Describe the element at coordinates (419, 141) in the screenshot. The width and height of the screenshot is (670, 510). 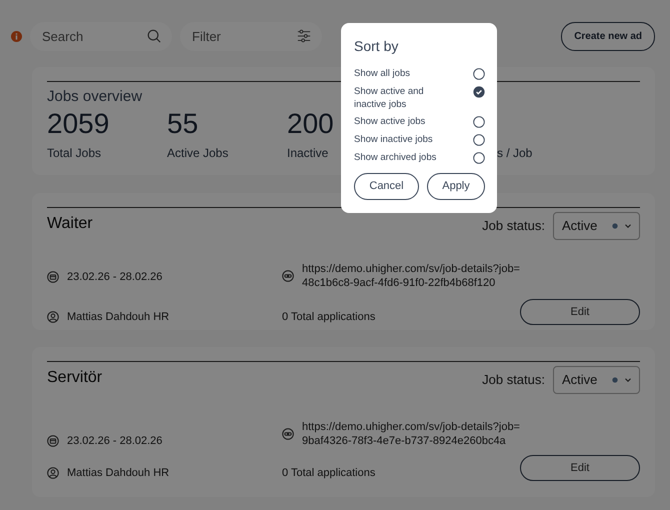
I see `sort-option: Show inactive jobs` at that location.